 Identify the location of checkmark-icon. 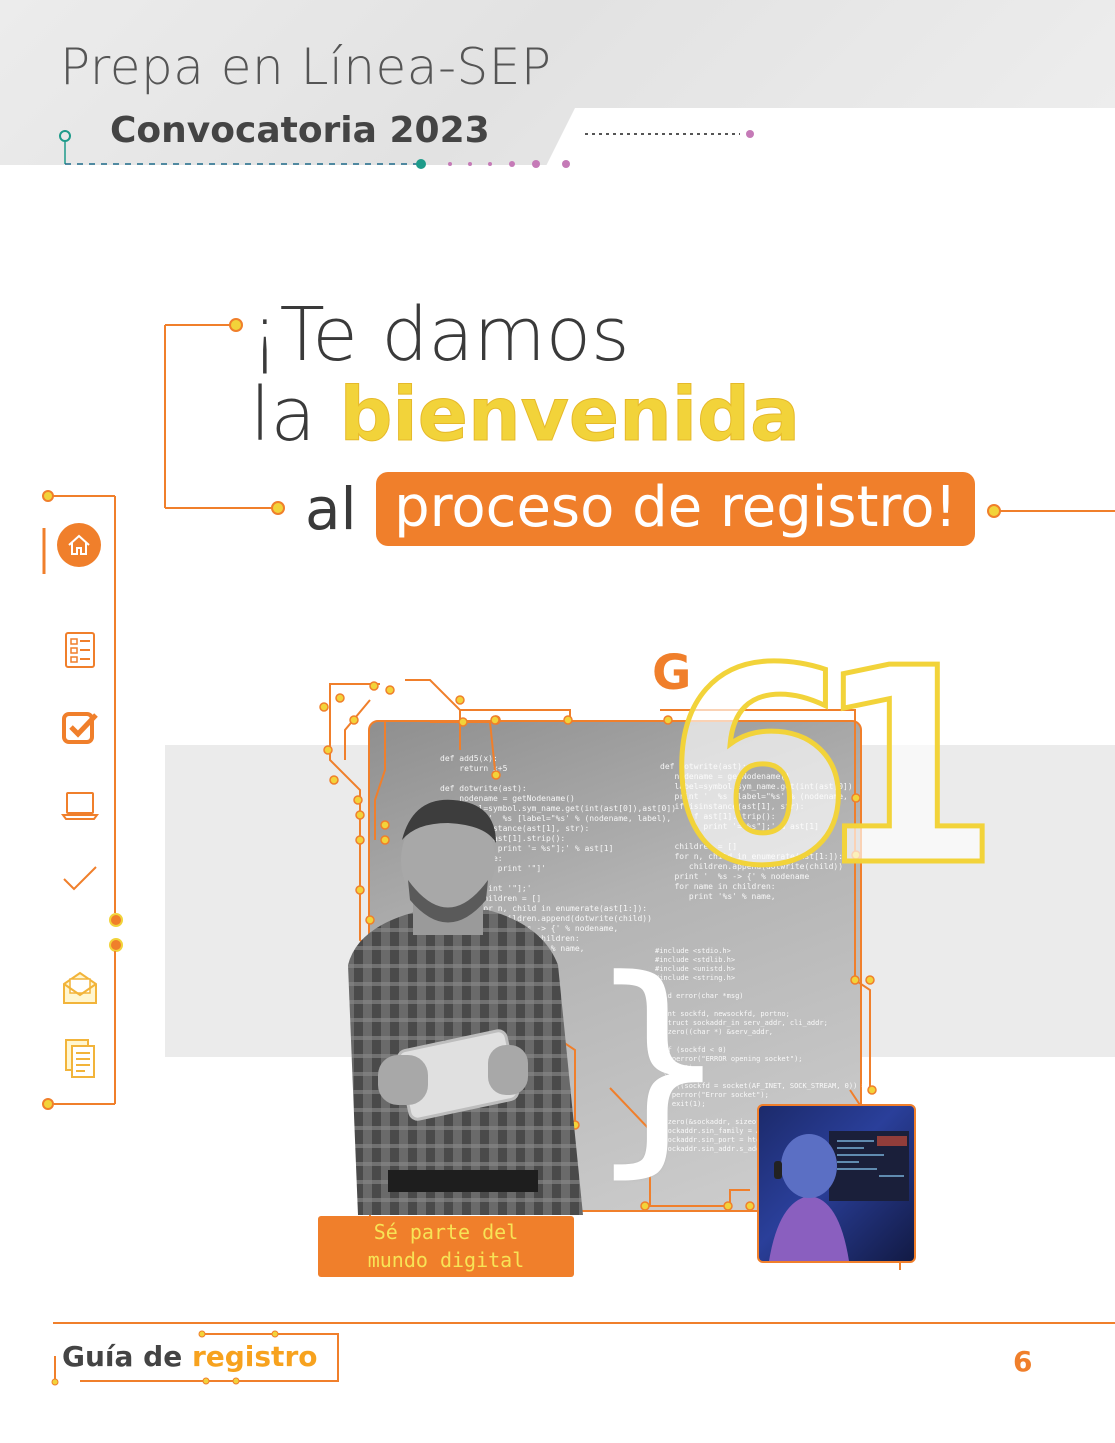
(80, 878).